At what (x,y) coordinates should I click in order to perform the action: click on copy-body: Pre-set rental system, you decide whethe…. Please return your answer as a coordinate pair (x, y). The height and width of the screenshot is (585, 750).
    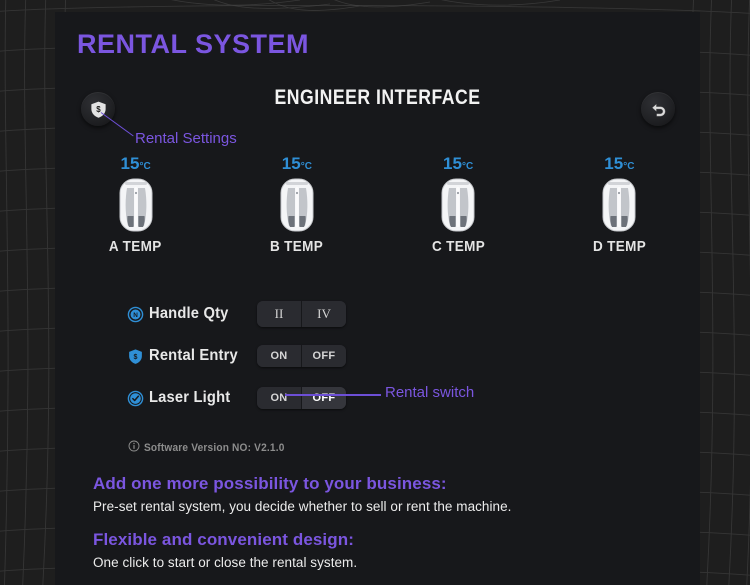
    Looking at the image, I should click on (302, 506).